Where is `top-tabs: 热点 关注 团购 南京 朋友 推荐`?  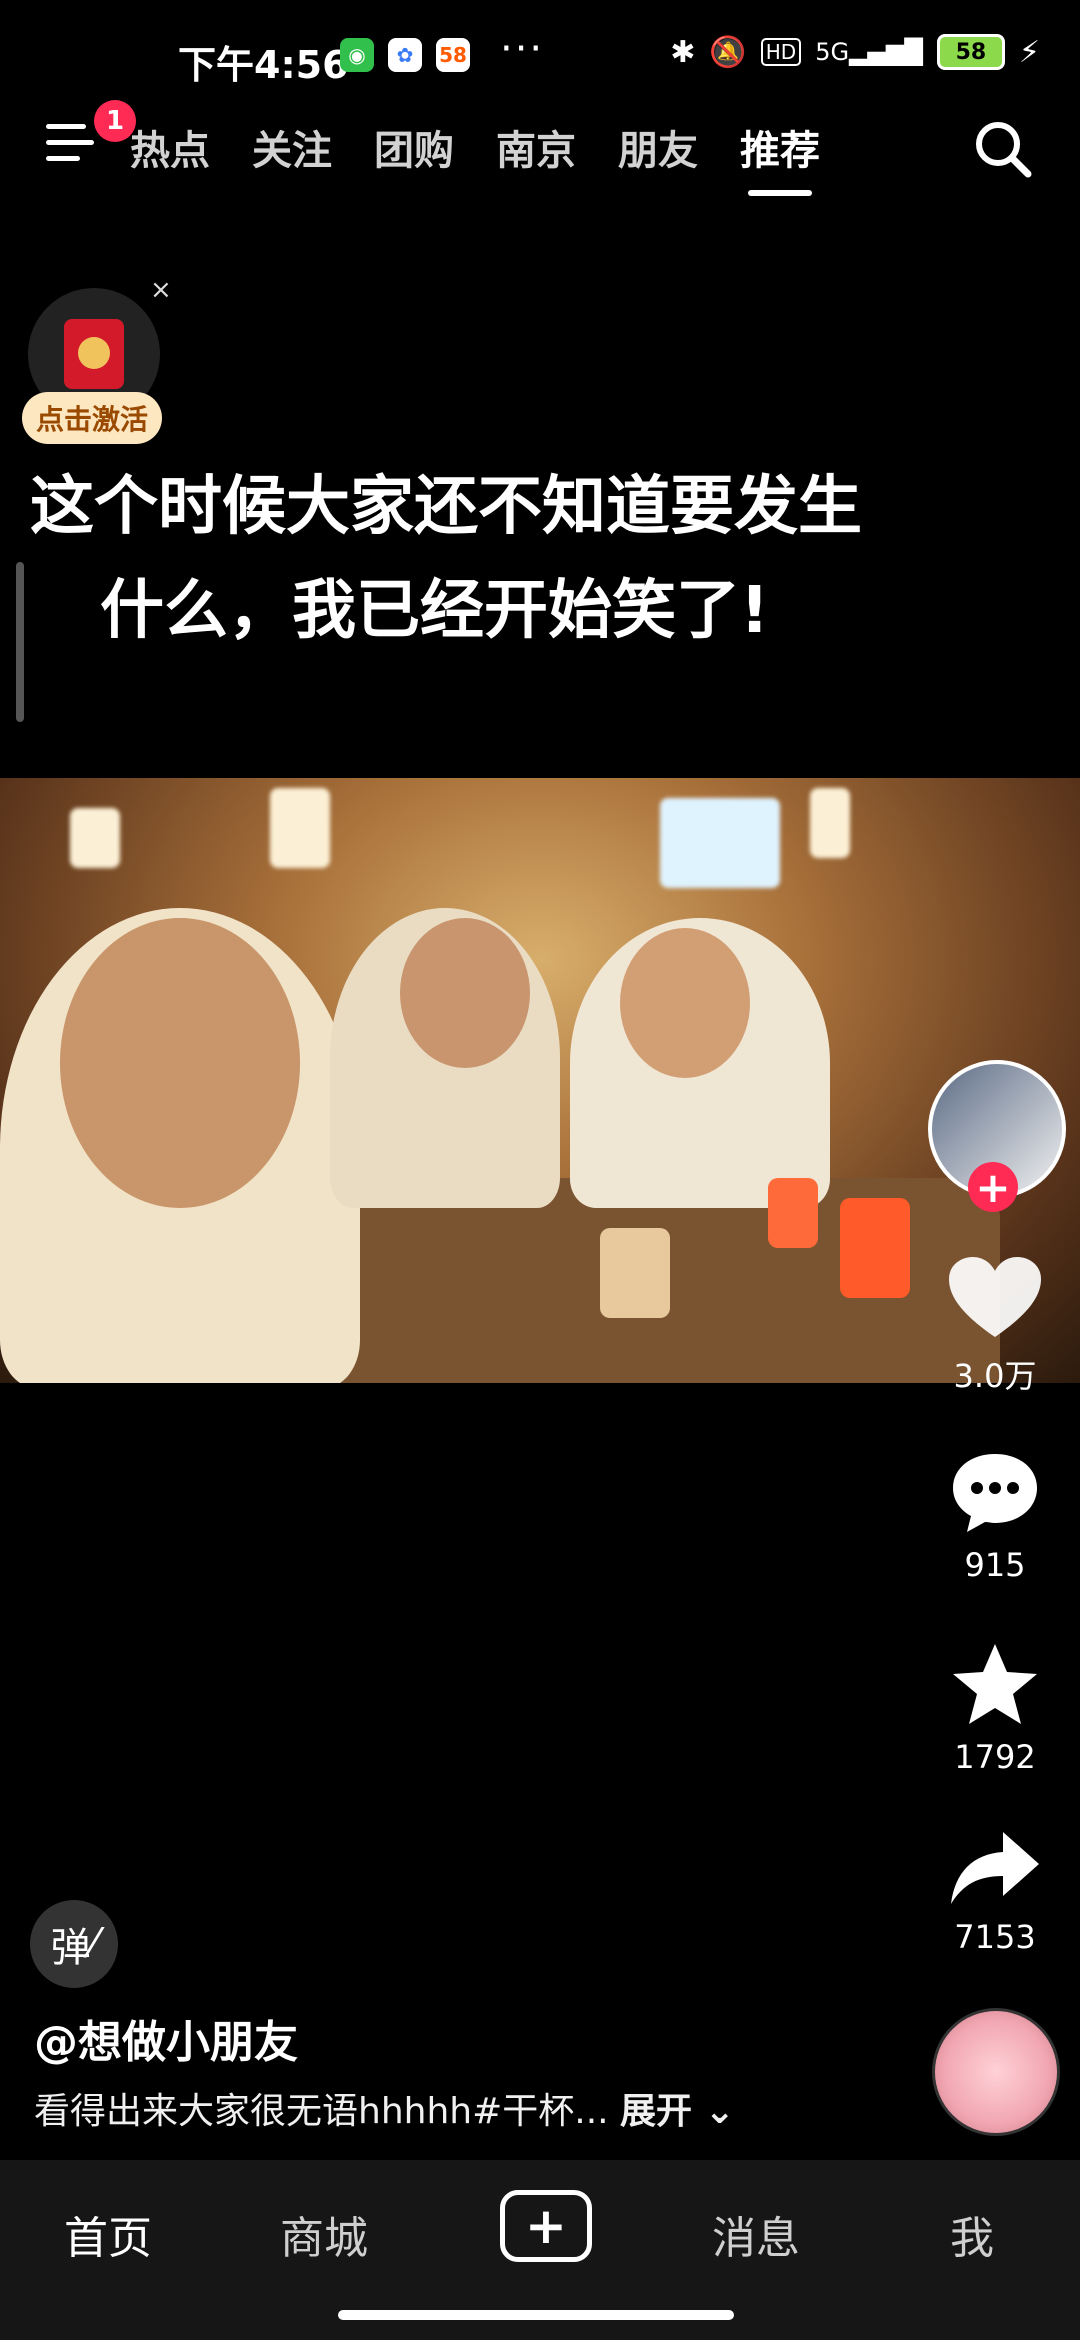 top-tabs: 热点 关注 团购 南京 朋友 推荐 is located at coordinates (475, 157).